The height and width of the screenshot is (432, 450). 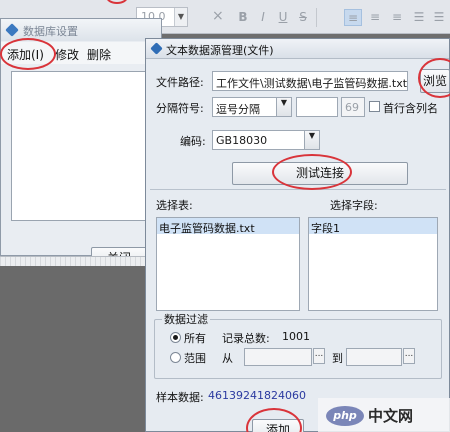 I want to click on separator-code-value: 69, so click(x=352, y=107).